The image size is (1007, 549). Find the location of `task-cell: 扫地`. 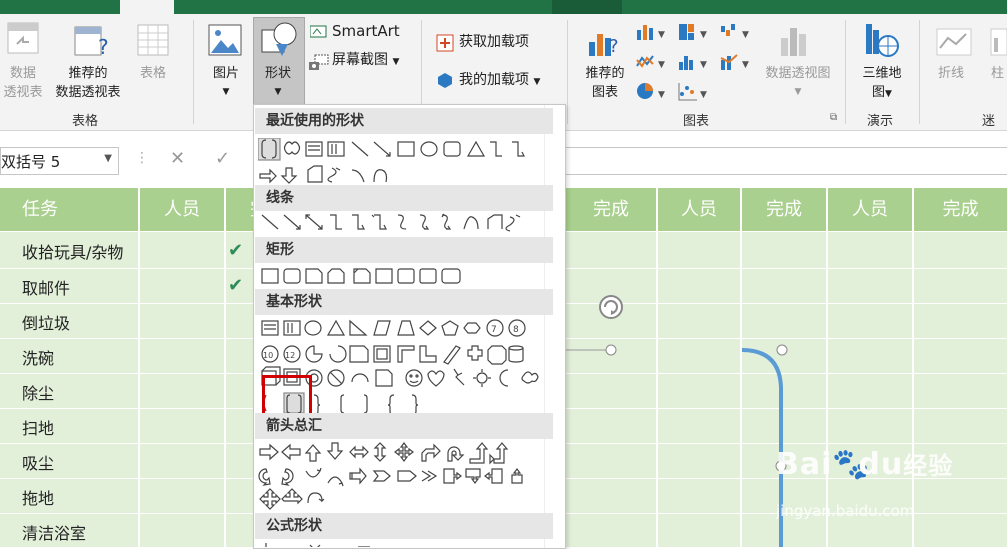

task-cell: 扫地 is located at coordinates (38, 427).